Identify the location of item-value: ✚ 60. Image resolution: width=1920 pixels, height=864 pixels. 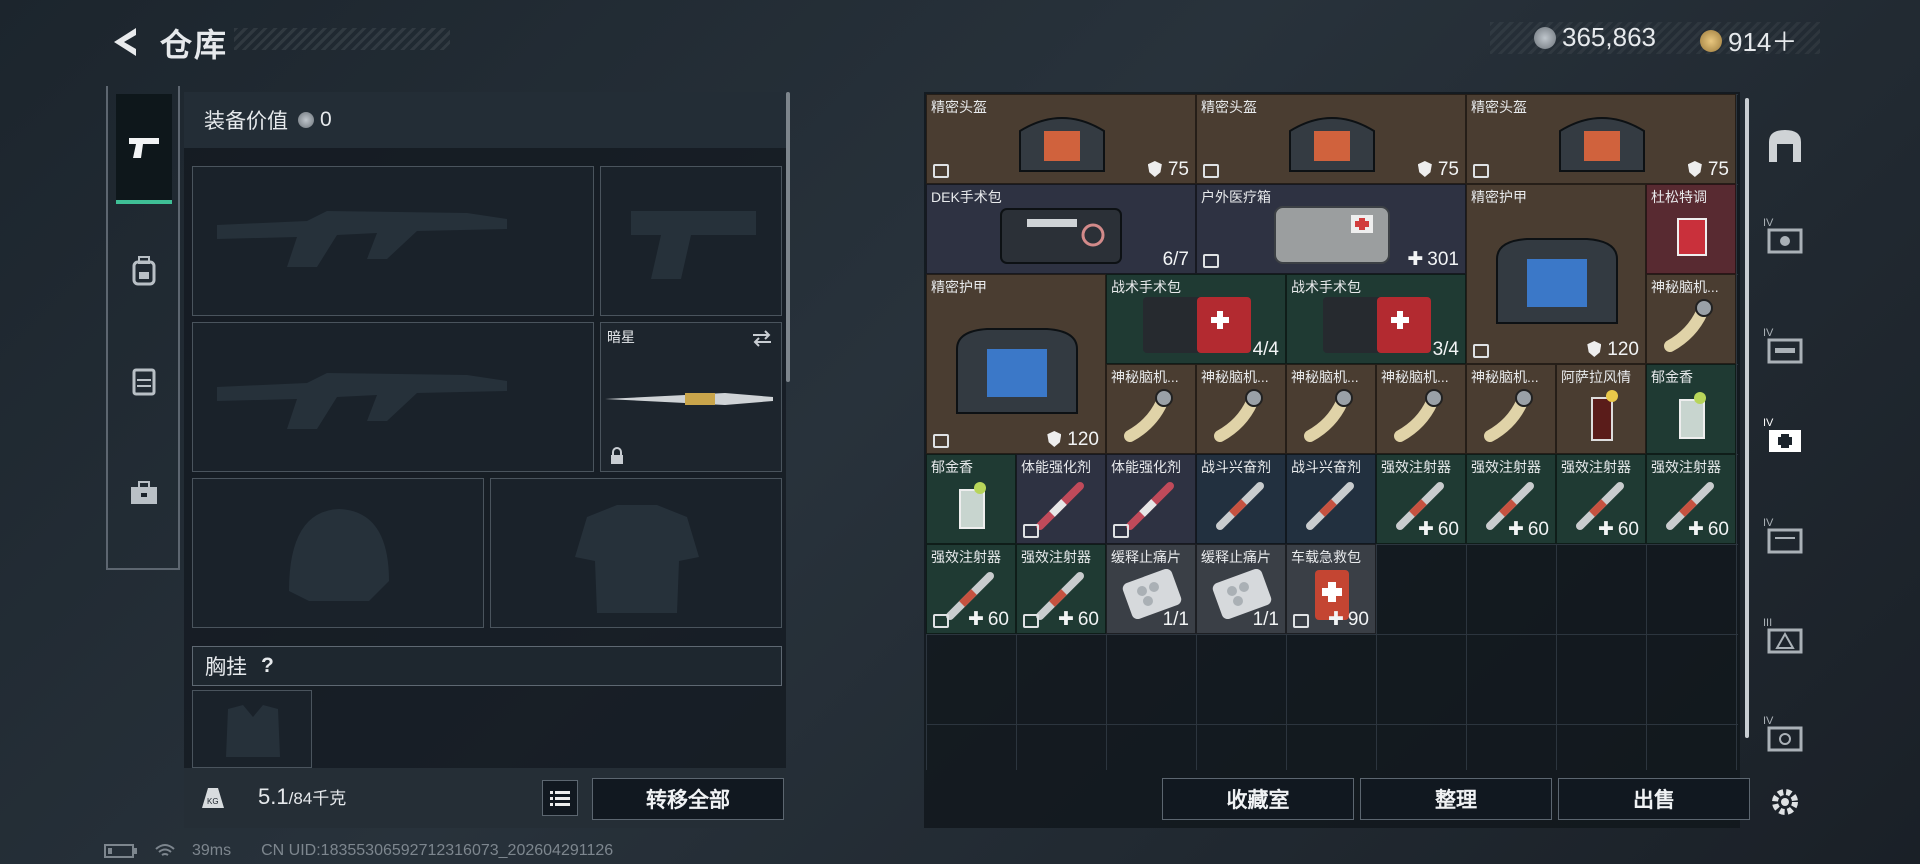
(1708, 529).